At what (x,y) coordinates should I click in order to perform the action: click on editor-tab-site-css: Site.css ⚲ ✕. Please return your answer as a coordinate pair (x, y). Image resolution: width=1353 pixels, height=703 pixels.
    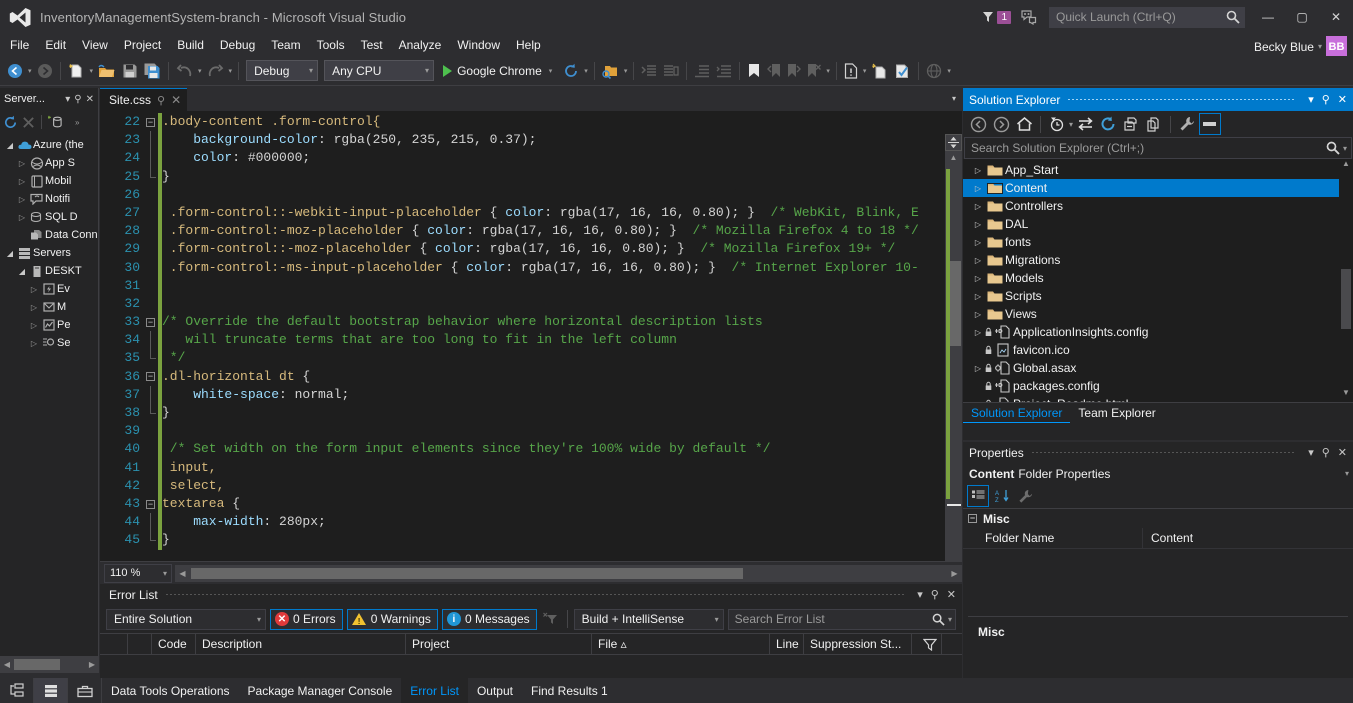
    Looking at the image, I should click on (144, 99).